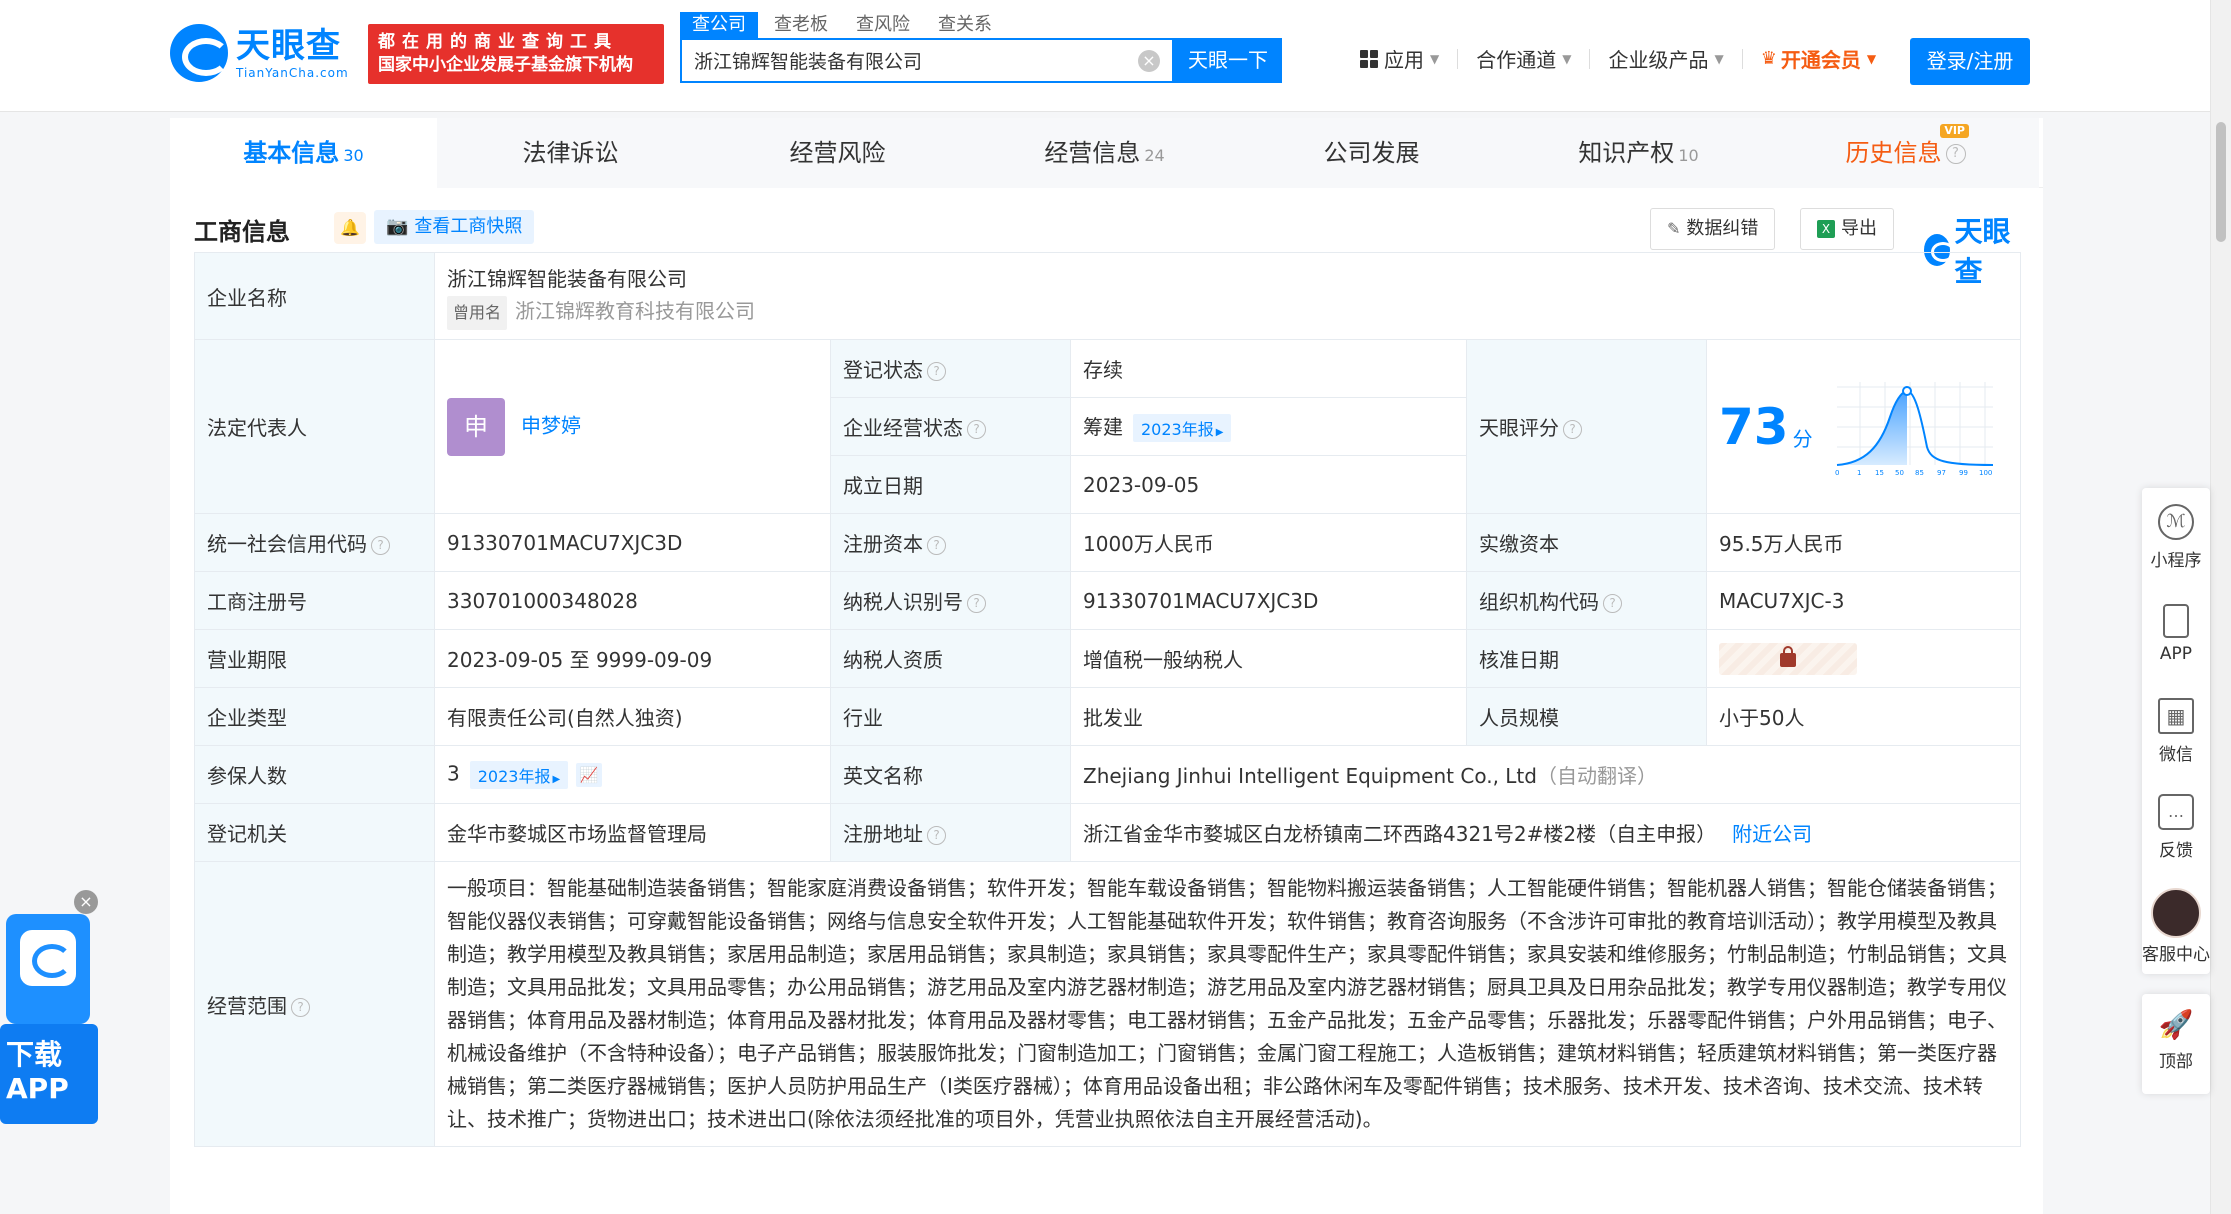 The height and width of the screenshot is (1214, 2231). I want to click on feedback-button: … 反馈, so click(2176, 827).